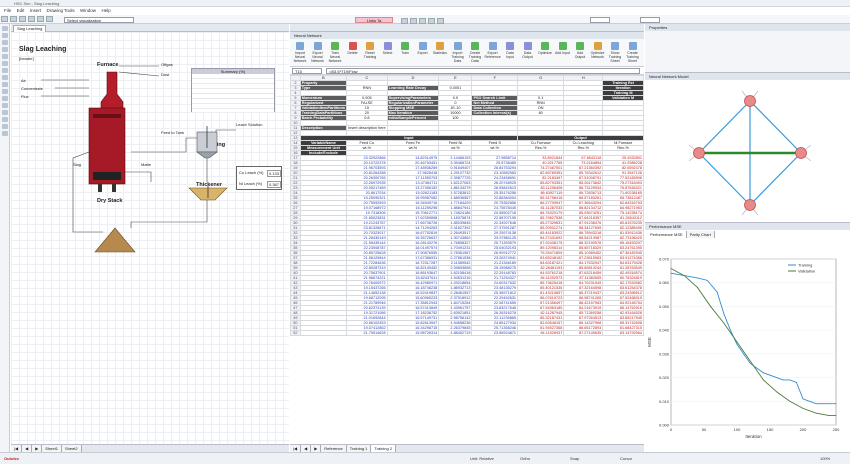 This screenshot has height=464, width=850. I want to click on menu-window: Window, so click(88, 11).